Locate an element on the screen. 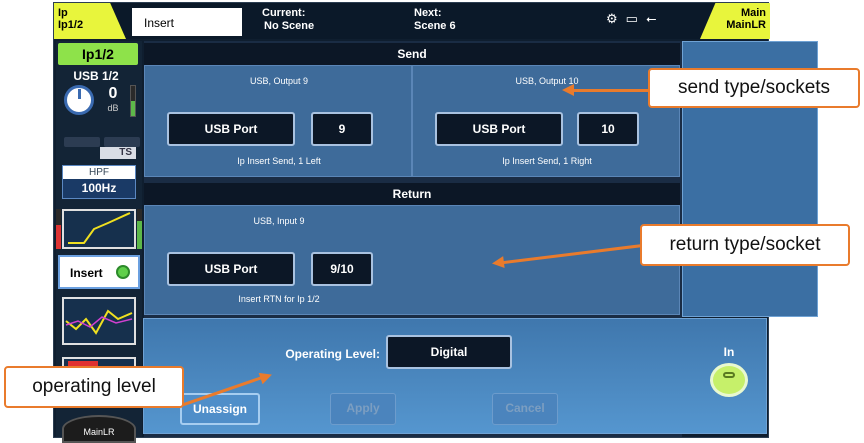 Image resolution: width=864 pixels, height=443 pixels. main-mix-indicator: Main MainLR is located at coordinates (735, 21).